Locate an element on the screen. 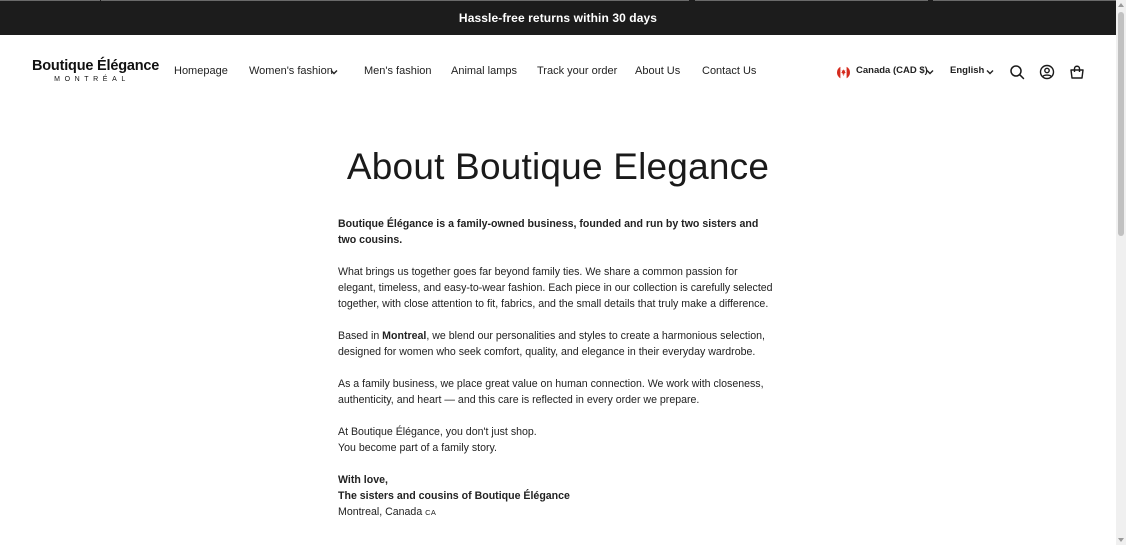 This screenshot has height=545, width=1126. scrollbar is located at coordinates (1121, 272).